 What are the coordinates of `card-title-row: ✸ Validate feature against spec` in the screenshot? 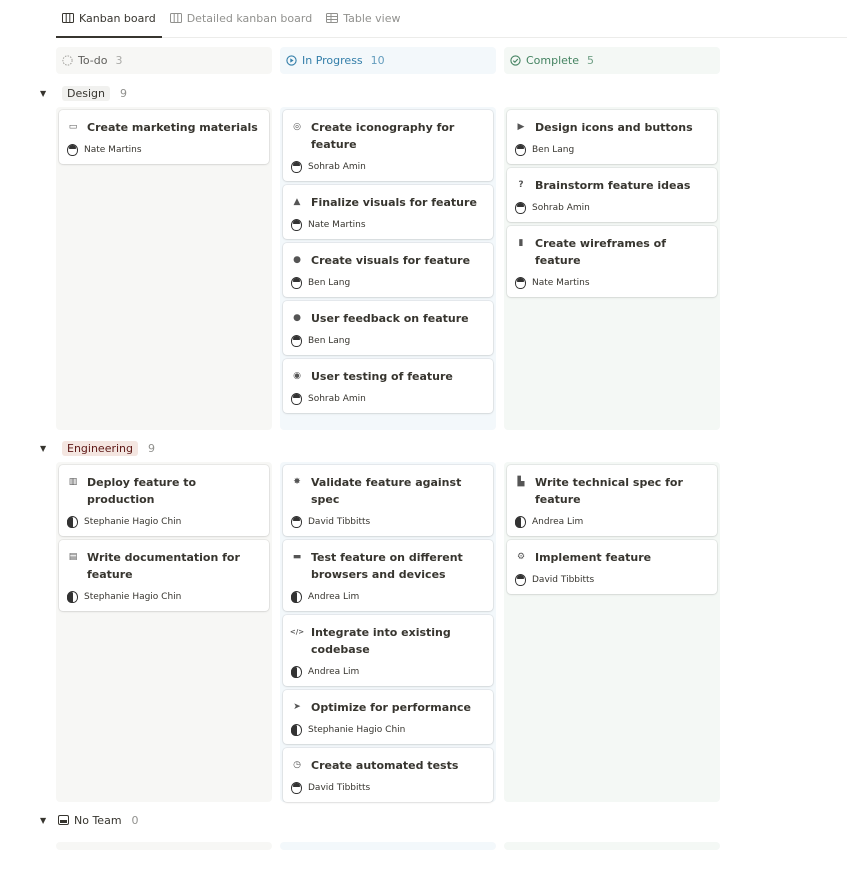 It's located at (388, 491).